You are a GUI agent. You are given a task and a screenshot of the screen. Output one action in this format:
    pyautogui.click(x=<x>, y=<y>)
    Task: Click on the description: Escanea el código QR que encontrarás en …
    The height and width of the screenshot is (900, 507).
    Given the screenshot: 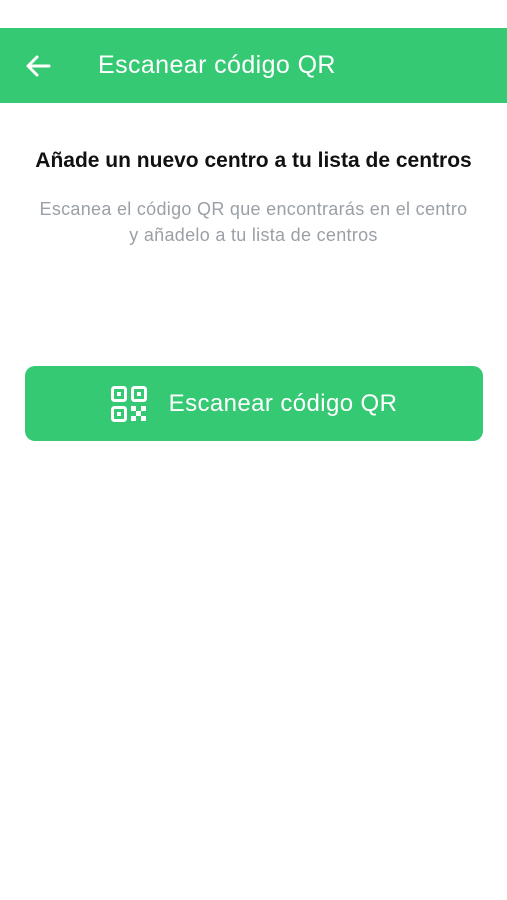 What is the action you would take?
    pyautogui.click(x=253, y=222)
    